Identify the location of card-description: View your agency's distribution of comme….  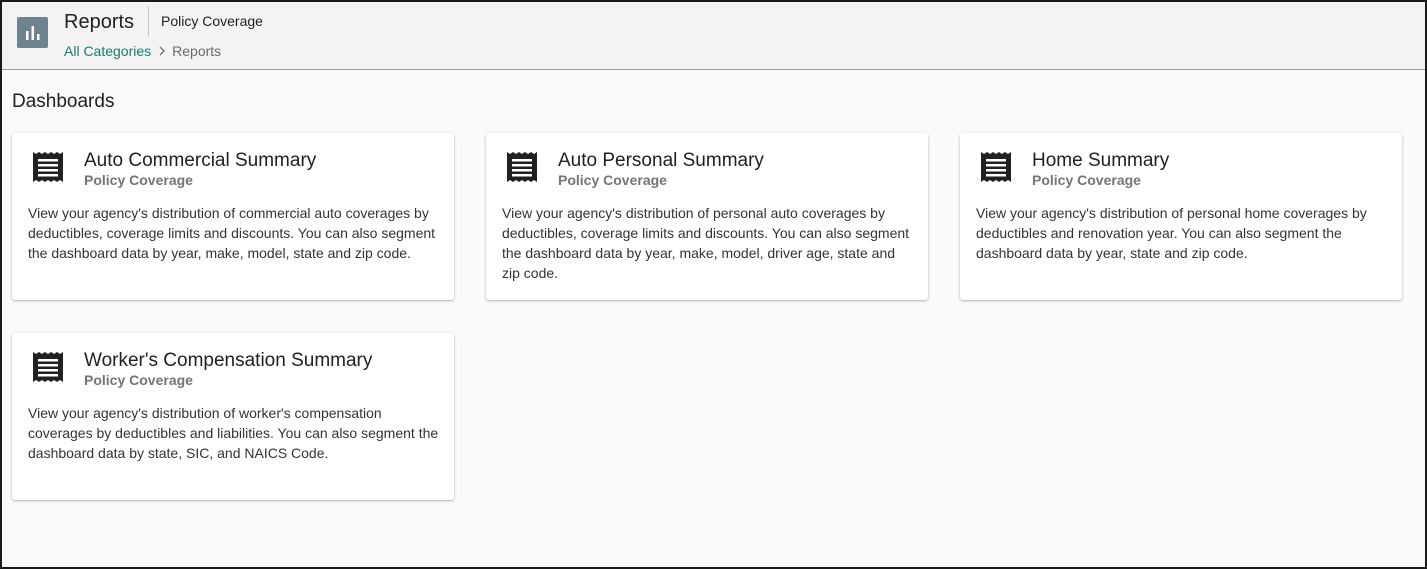
(232, 233).